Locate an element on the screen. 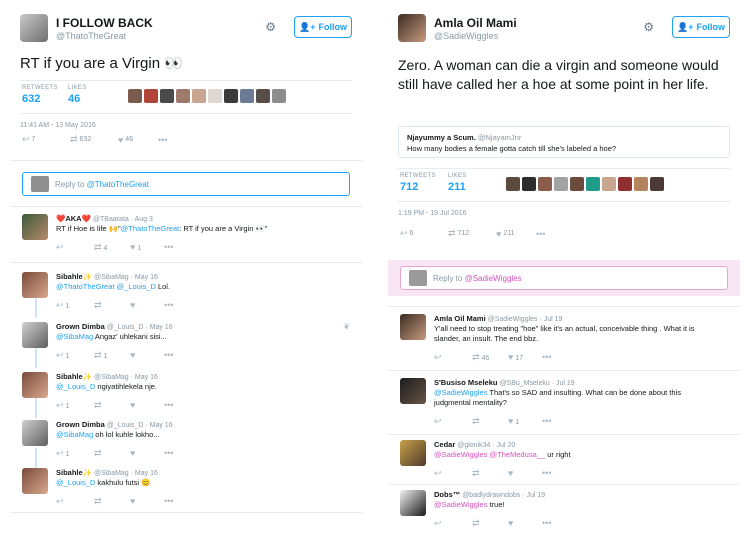  reply-name: Dobs™ is located at coordinates (447, 494).